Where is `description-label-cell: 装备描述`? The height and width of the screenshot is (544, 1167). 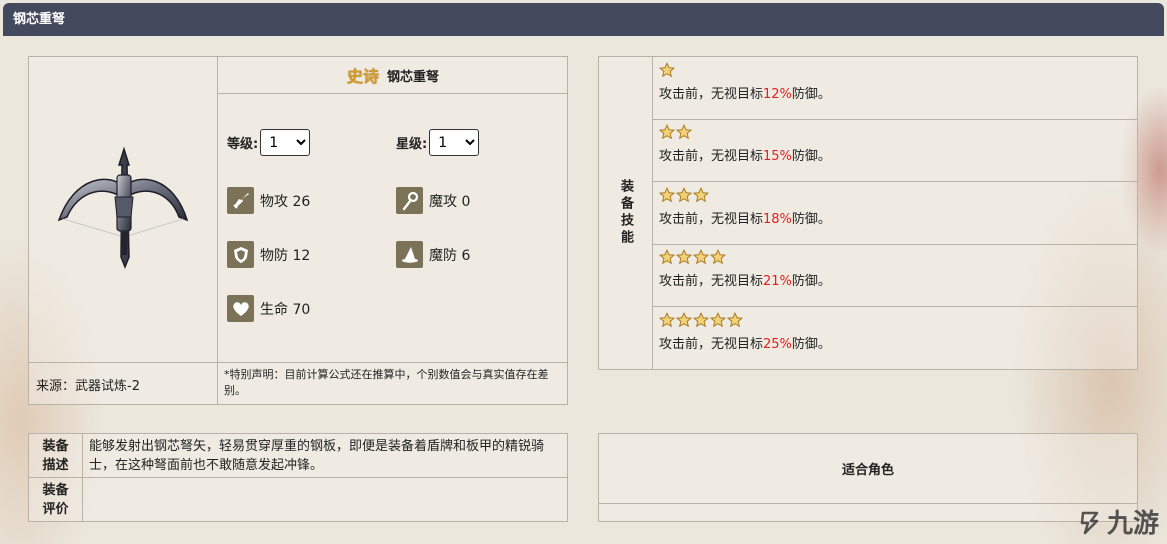 description-label-cell: 装备描述 is located at coordinates (56, 456).